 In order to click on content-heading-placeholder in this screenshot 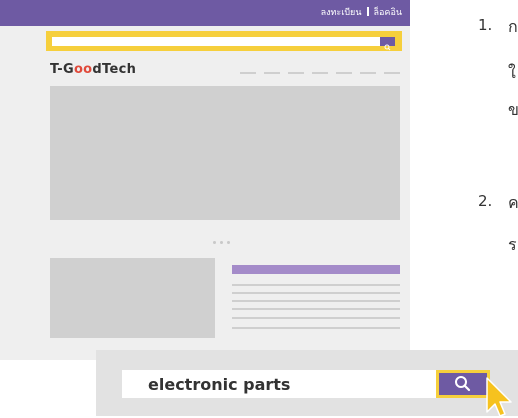, I will do `click(316, 269)`.